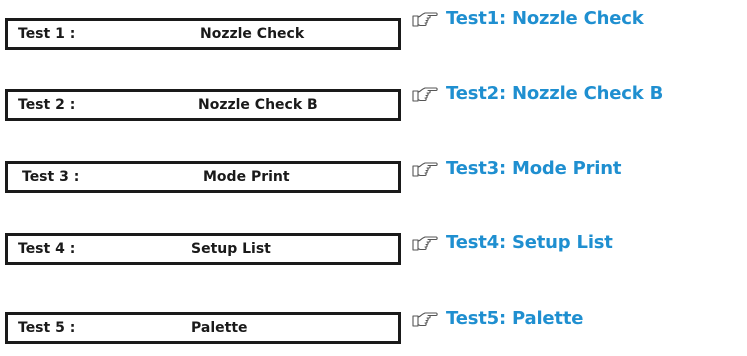 The height and width of the screenshot is (356, 747). I want to click on test-3-reference-text: Test3: Mode Print, so click(534, 168).